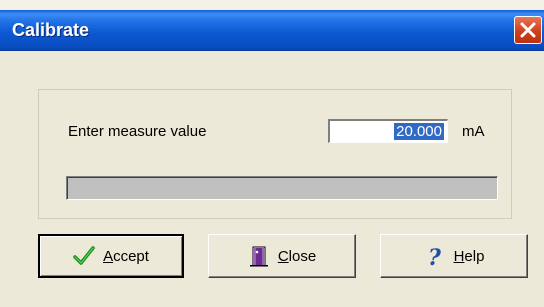 This screenshot has height=307, width=544. I want to click on background-strip, so click(272, 5).